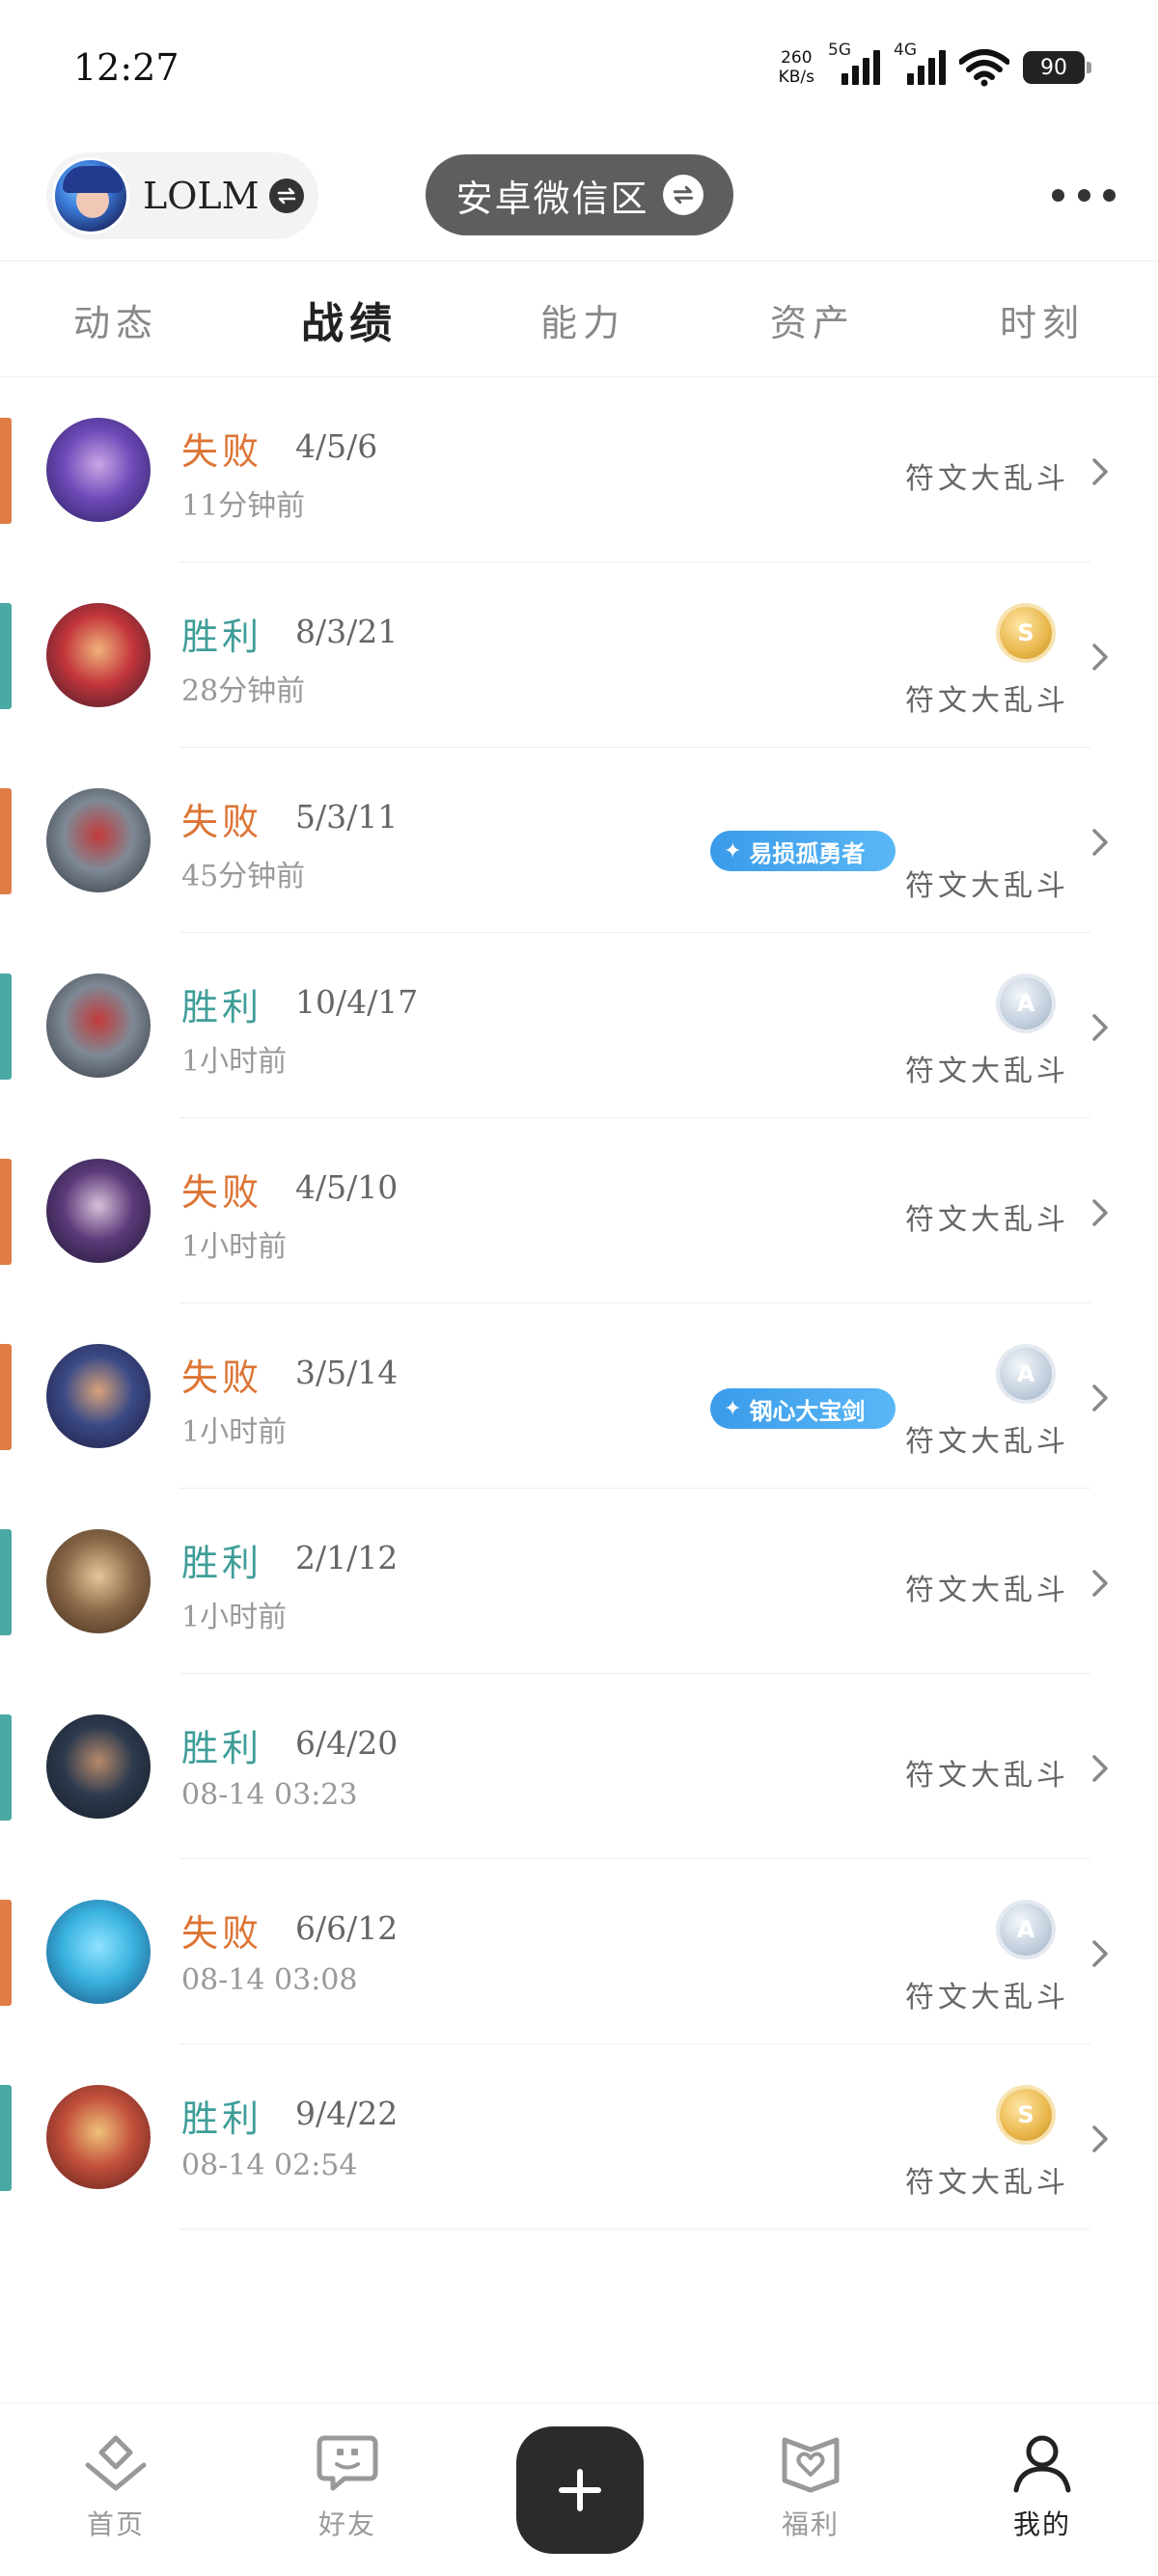  What do you see at coordinates (349, 319) in the screenshot?
I see `tab-match-history: 战绩` at bounding box center [349, 319].